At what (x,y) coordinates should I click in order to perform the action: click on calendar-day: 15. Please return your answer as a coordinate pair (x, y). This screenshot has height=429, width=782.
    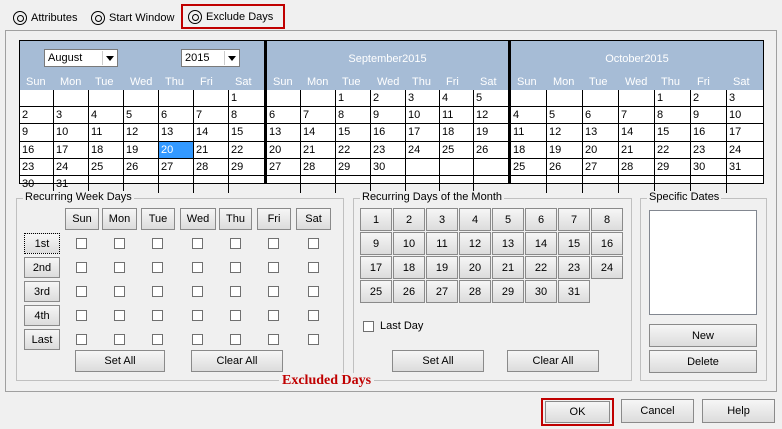
    Looking at the image, I should click on (673, 132).